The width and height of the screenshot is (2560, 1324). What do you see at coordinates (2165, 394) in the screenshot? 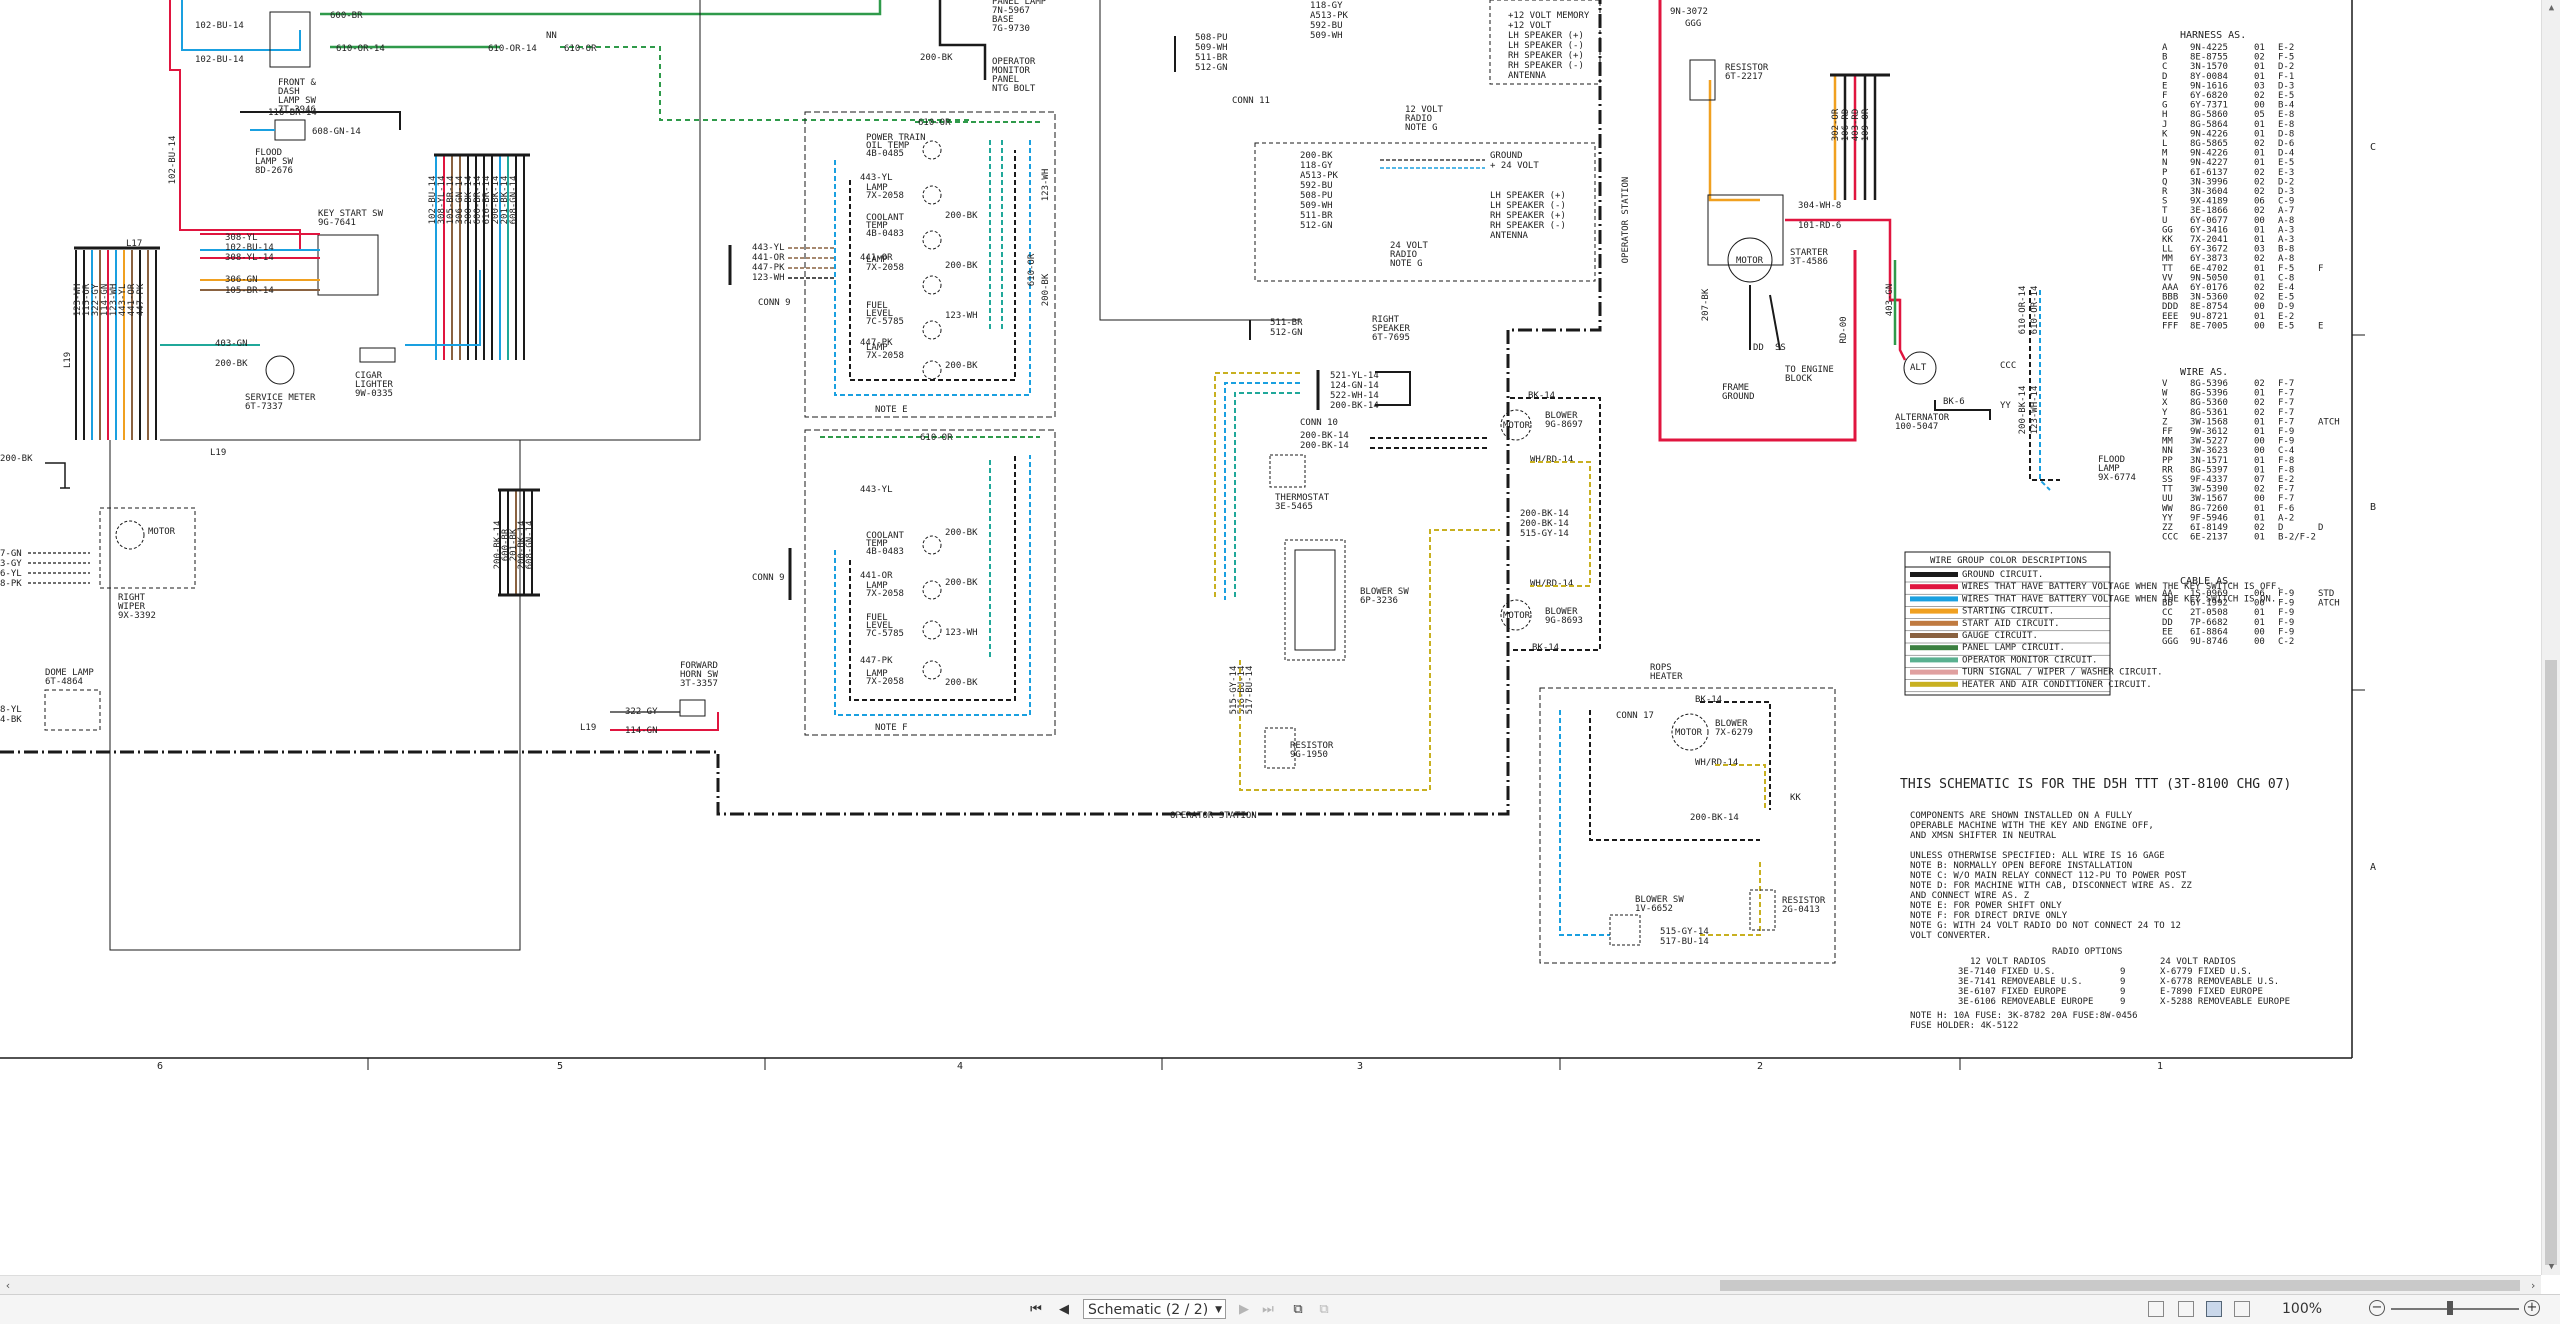
I see `wire-row-id: W` at bounding box center [2165, 394].